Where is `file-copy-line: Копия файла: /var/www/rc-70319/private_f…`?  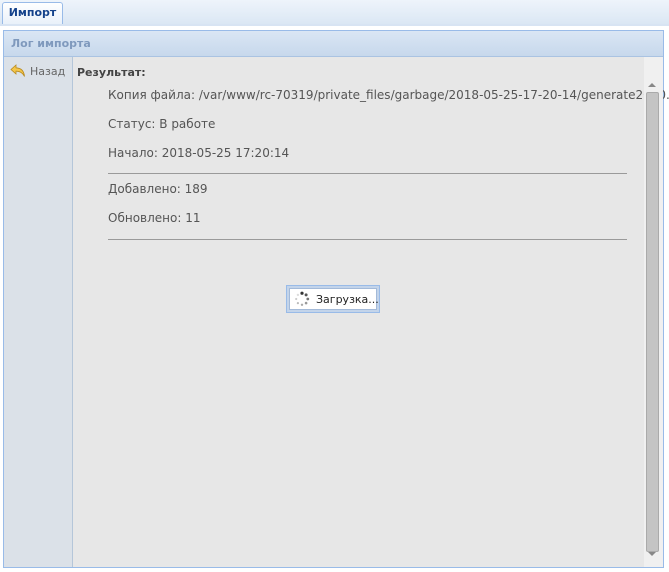
file-copy-line: Копия файла: /var/www/rc-70319/private_f… is located at coordinates (388, 95).